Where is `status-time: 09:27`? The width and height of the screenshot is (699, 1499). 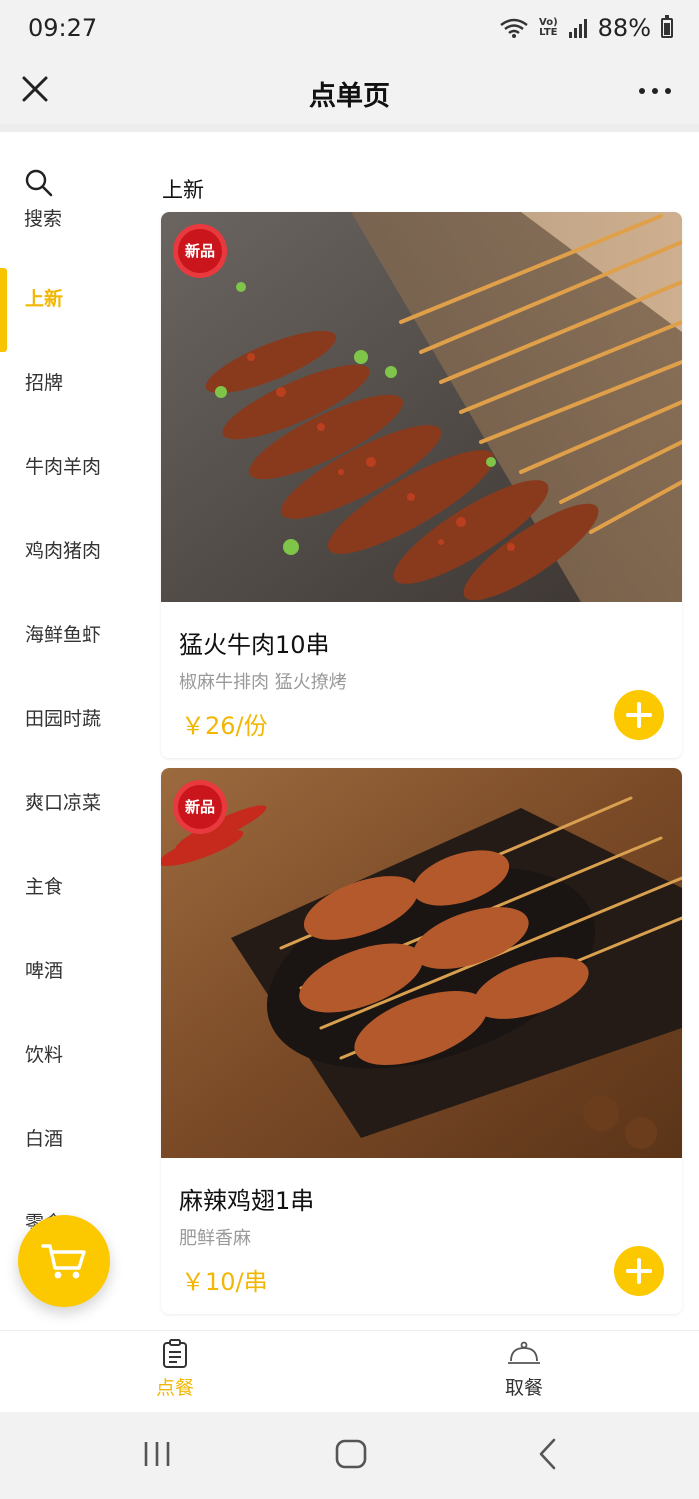 status-time: 09:27 is located at coordinates (63, 28).